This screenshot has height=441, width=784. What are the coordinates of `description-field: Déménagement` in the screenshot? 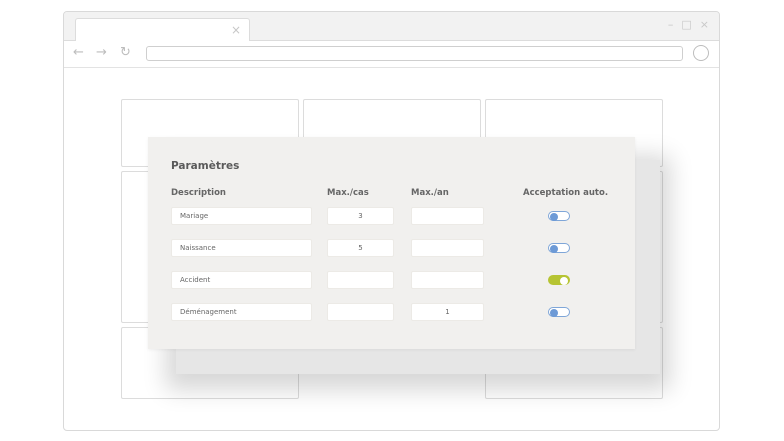 It's located at (241, 312).